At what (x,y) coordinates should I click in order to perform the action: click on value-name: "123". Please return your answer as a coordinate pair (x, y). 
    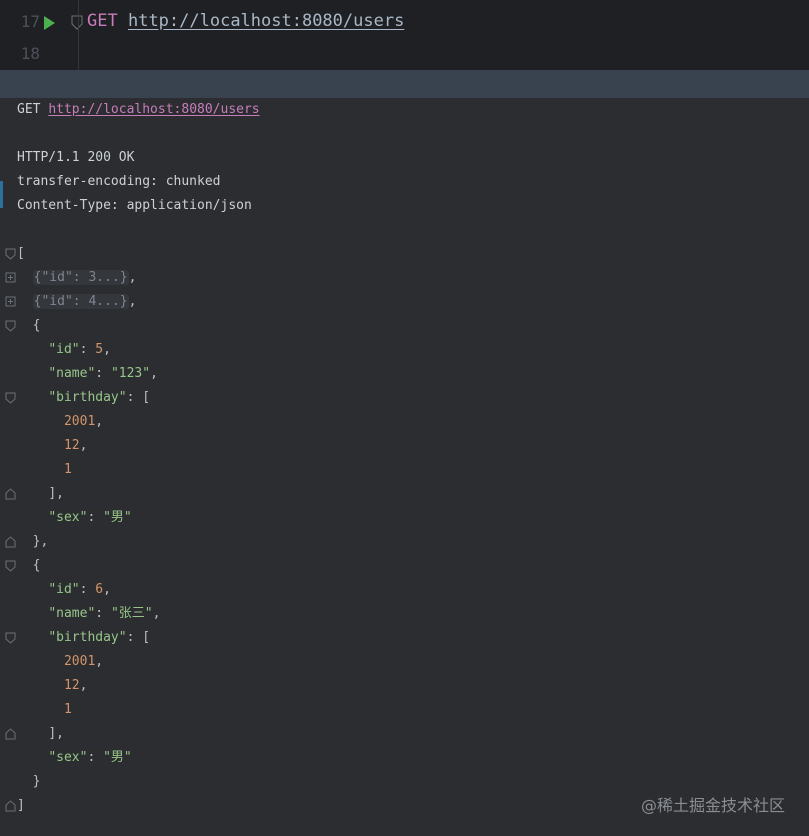
    Looking at the image, I should click on (130, 373).